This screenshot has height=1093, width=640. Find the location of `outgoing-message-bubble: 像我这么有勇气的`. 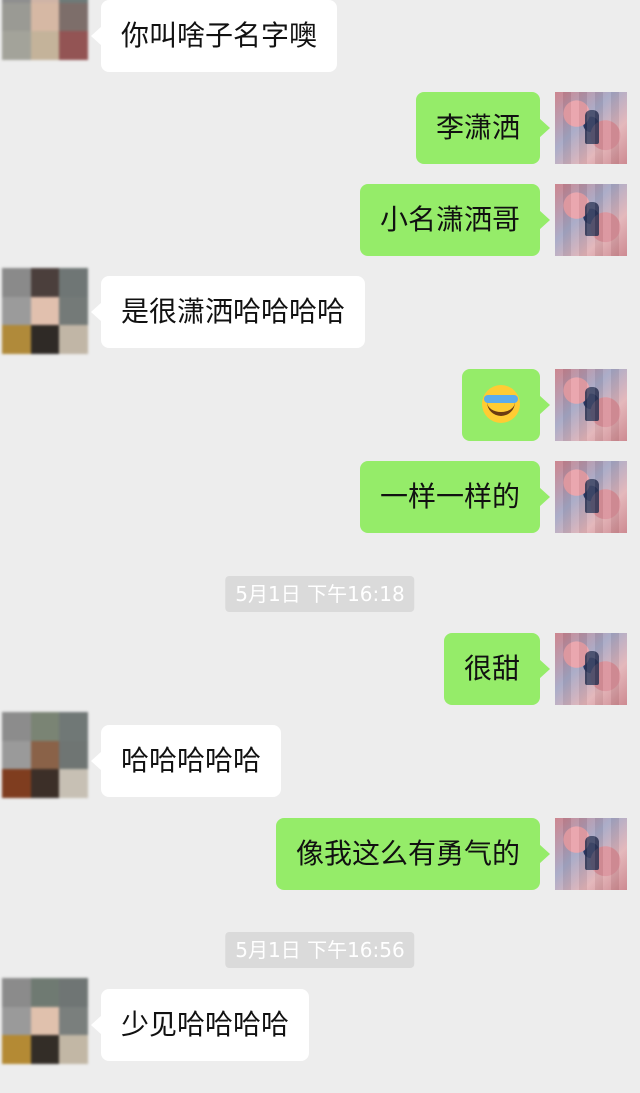

outgoing-message-bubble: 像我这么有勇气的 is located at coordinates (413, 854).